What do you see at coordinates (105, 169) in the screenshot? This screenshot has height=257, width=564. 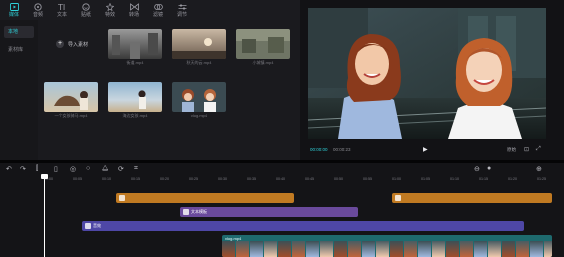 I see `mirror-icon: ⧋` at bounding box center [105, 169].